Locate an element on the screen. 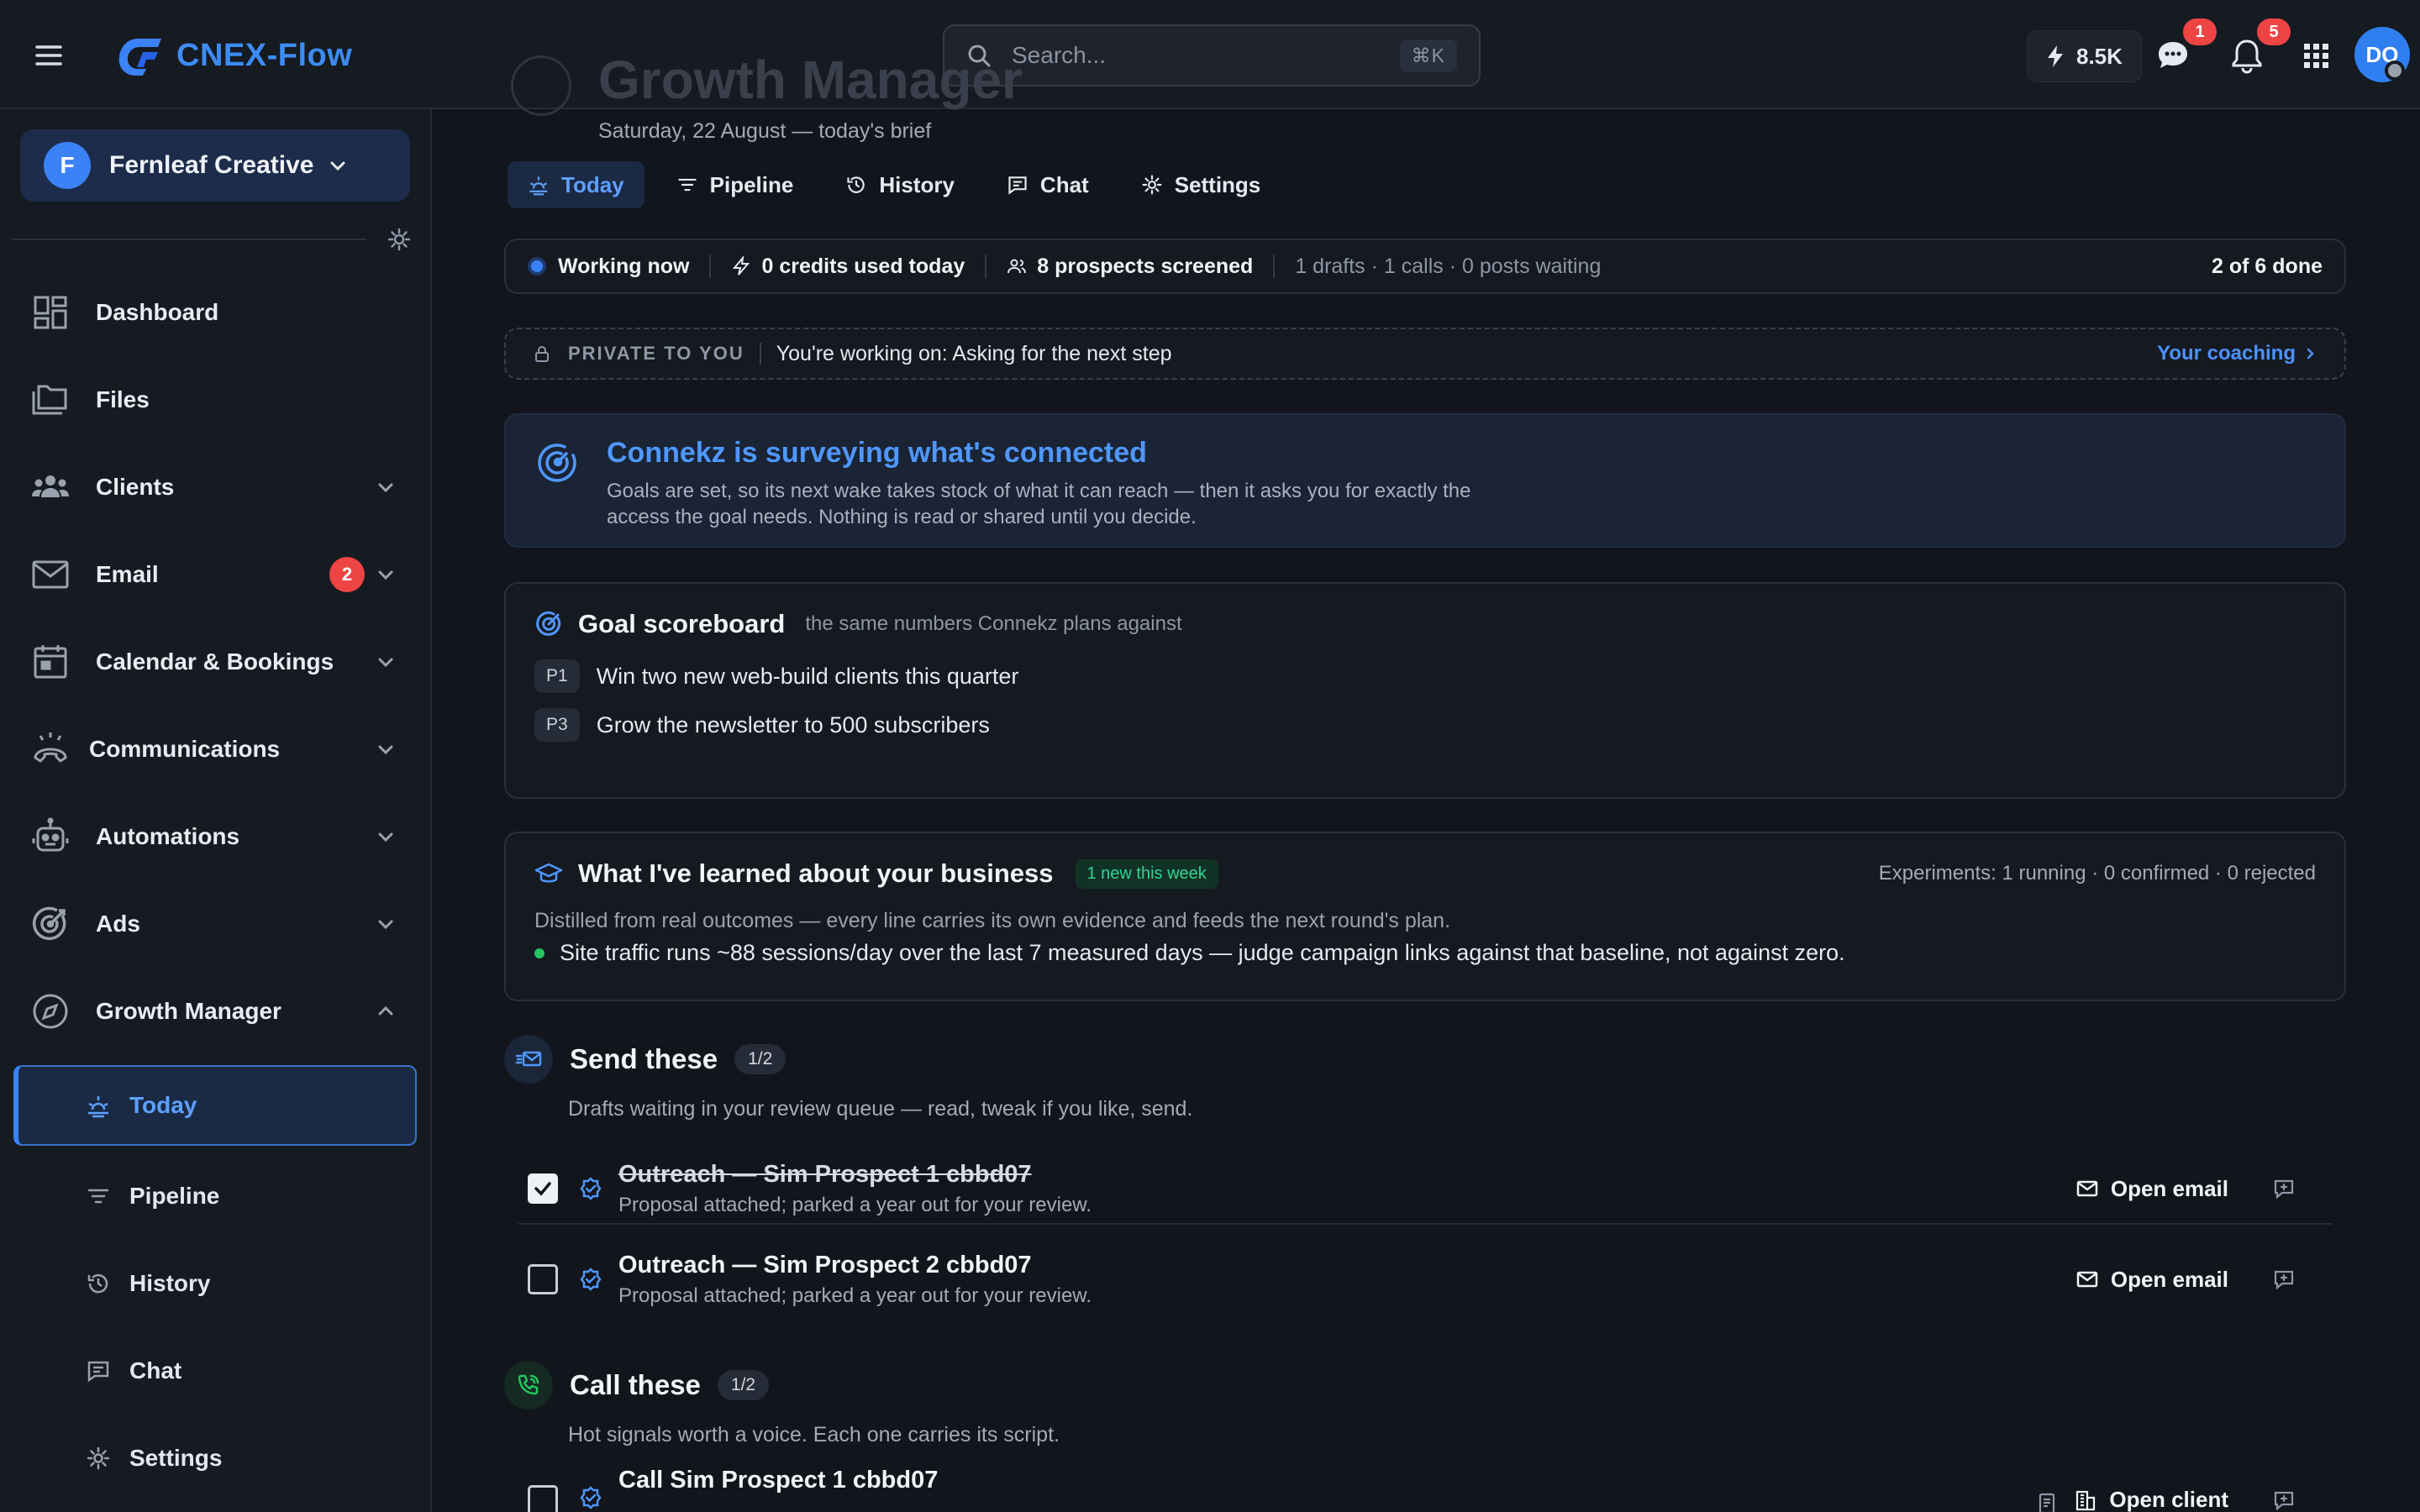 Image resolution: width=2420 pixels, height=1512 pixels. sidebar-item-automations: Automations is located at coordinates (218, 836).